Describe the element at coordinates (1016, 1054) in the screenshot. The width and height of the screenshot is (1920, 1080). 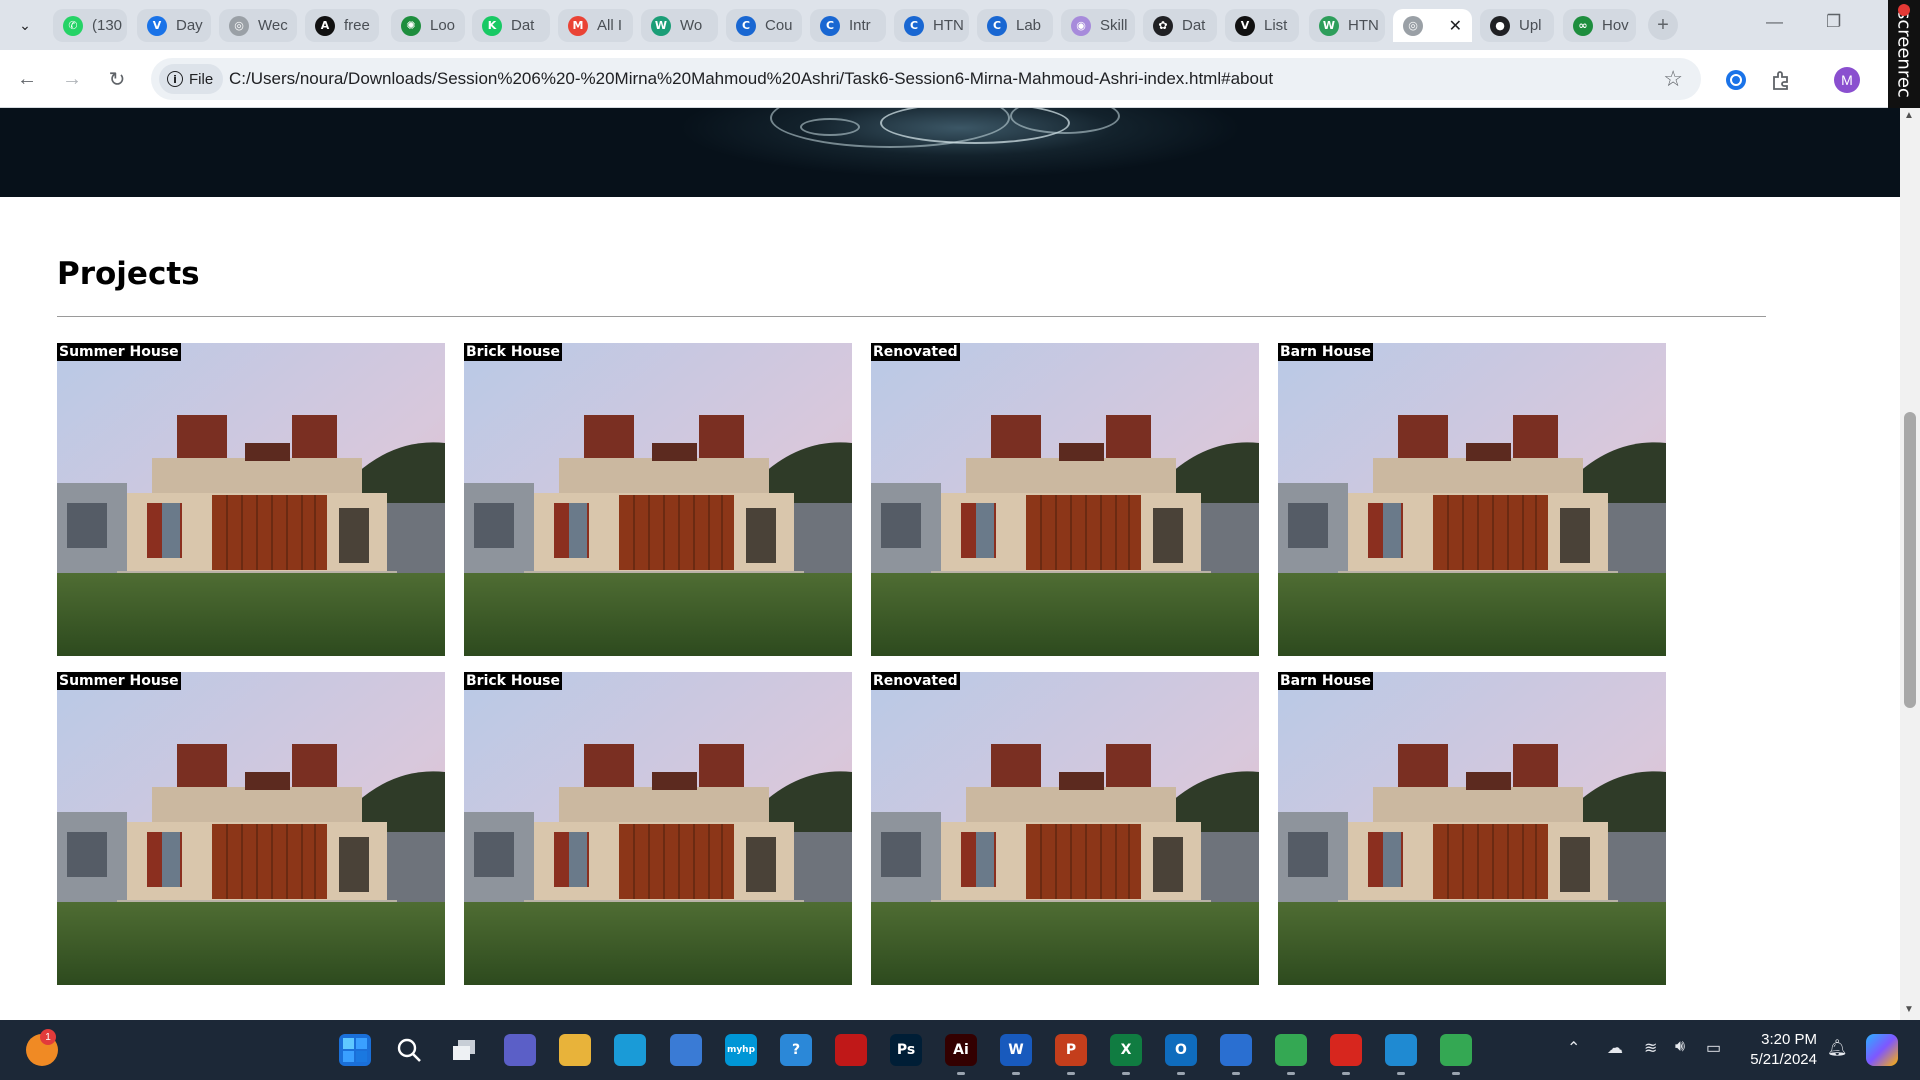
I see `word-icon: W` at that location.